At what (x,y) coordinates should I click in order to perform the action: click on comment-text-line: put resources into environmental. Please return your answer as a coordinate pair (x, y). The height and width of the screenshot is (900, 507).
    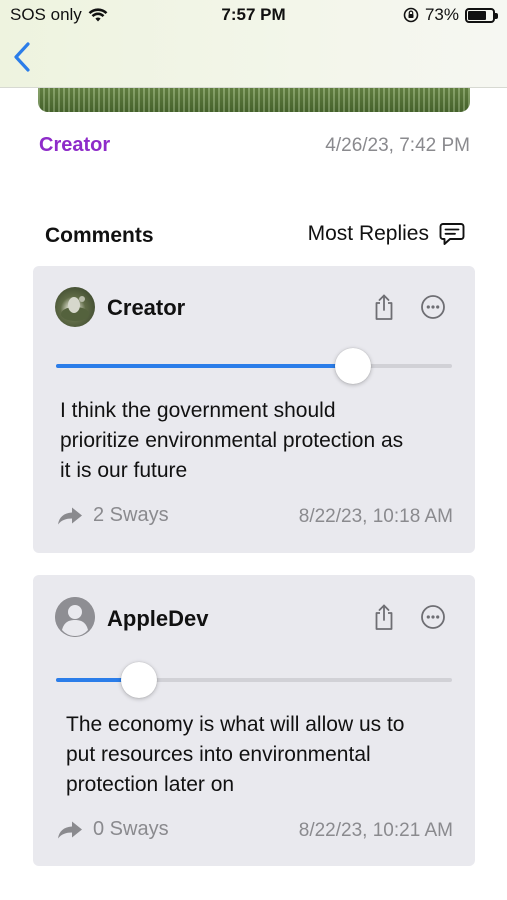
    Looking at the image, I should click on (218, 754).